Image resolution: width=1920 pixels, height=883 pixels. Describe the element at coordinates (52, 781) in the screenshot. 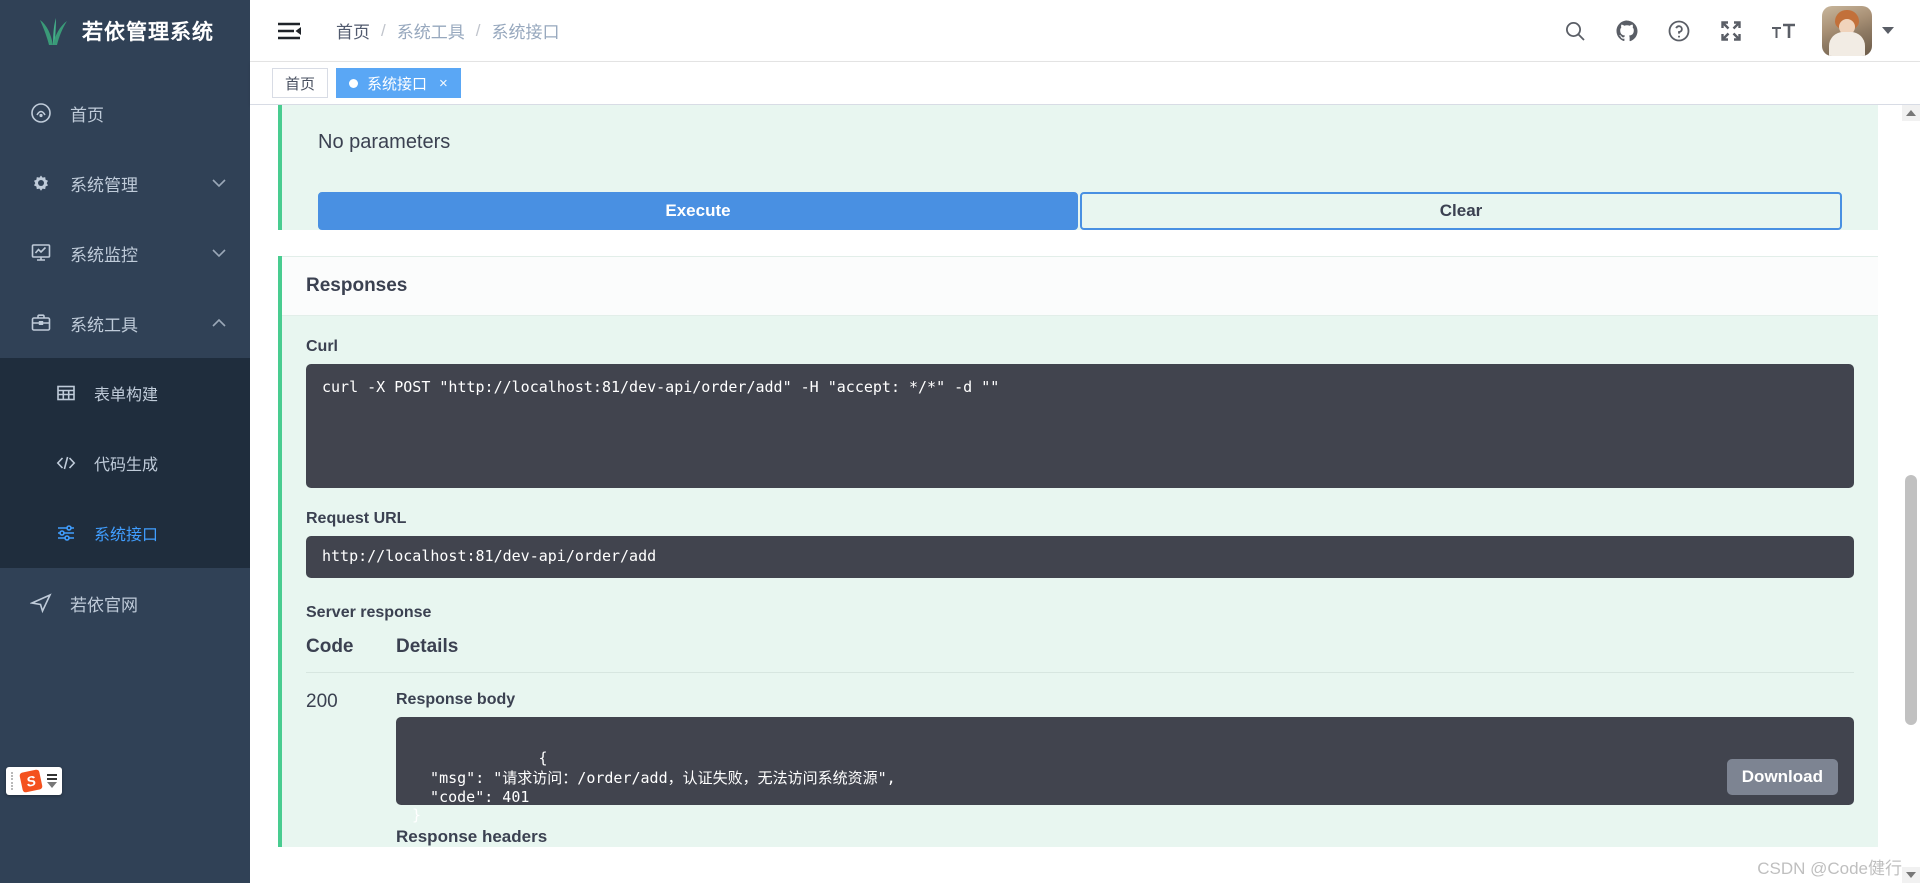

I see `keyboard-toggle-icon` at that location.